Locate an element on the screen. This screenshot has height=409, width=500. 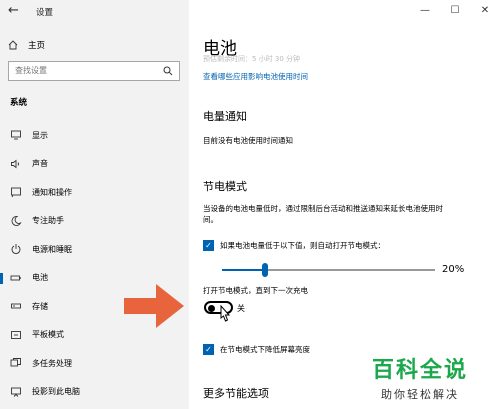
sidebar-item-label: 投影到此电脑 is located at coordinates (56, 392).